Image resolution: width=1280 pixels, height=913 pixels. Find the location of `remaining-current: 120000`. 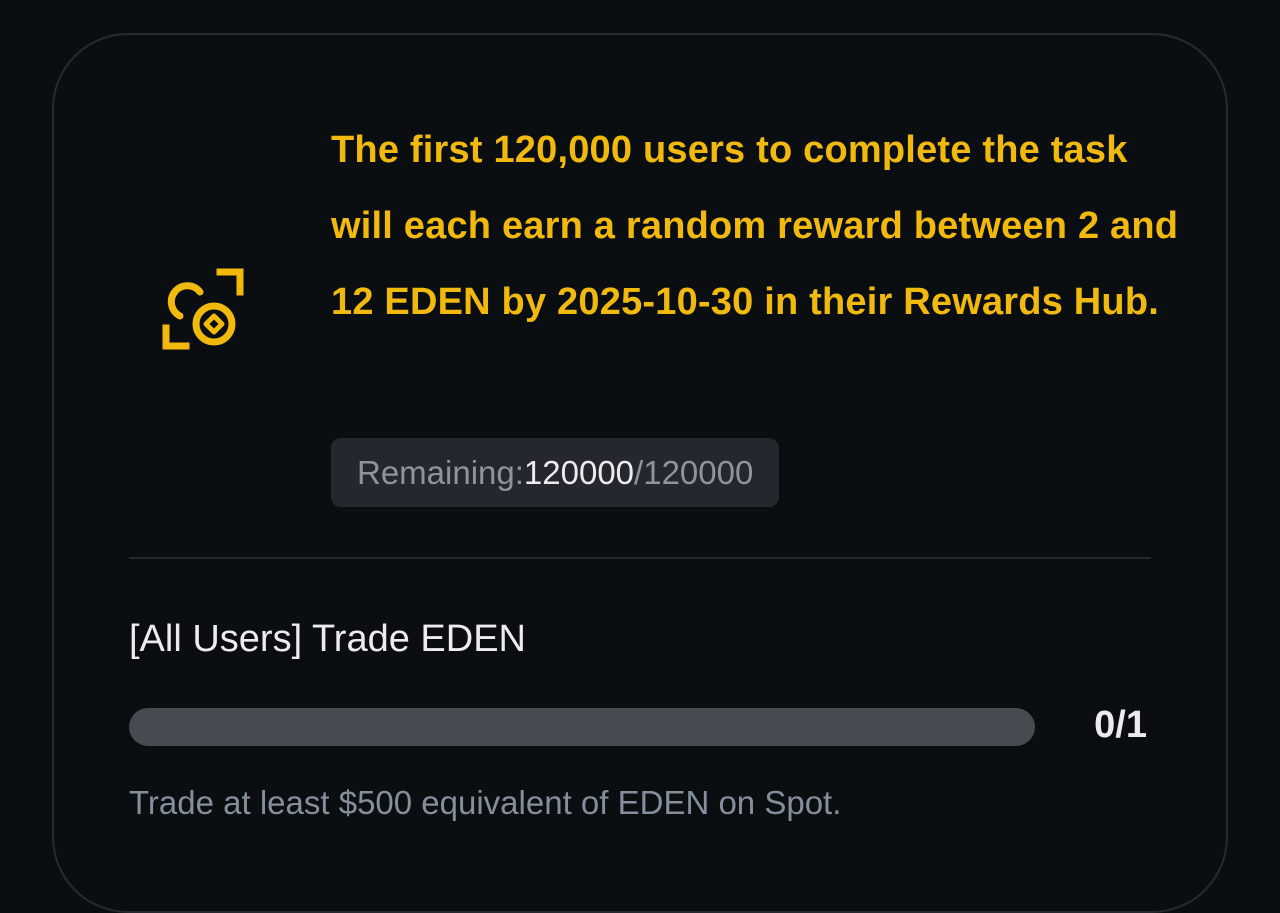

remaining-current: 120000 is located at coordinates (579, 472).